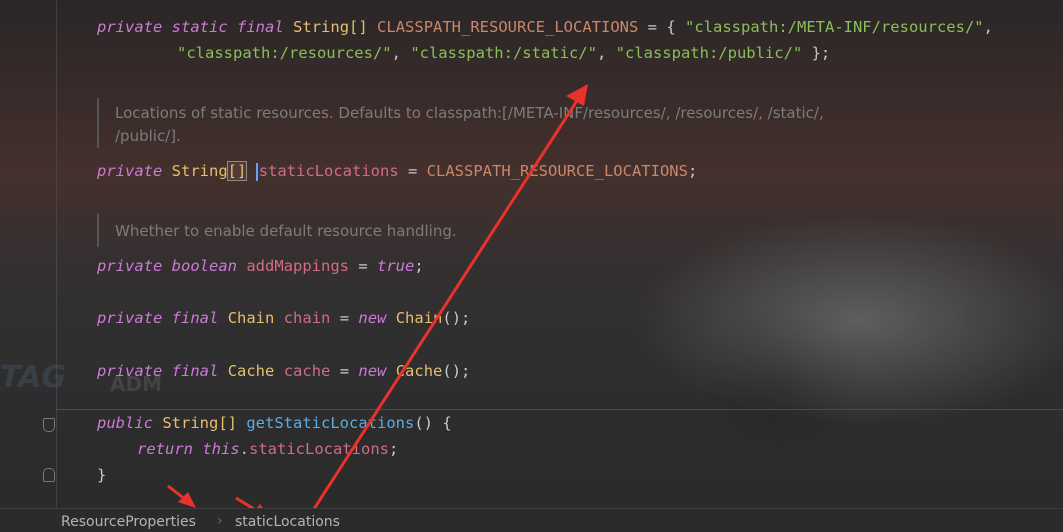  I want to click on breadcrumb-item-class: ResourceProperties, so click(128, 522).